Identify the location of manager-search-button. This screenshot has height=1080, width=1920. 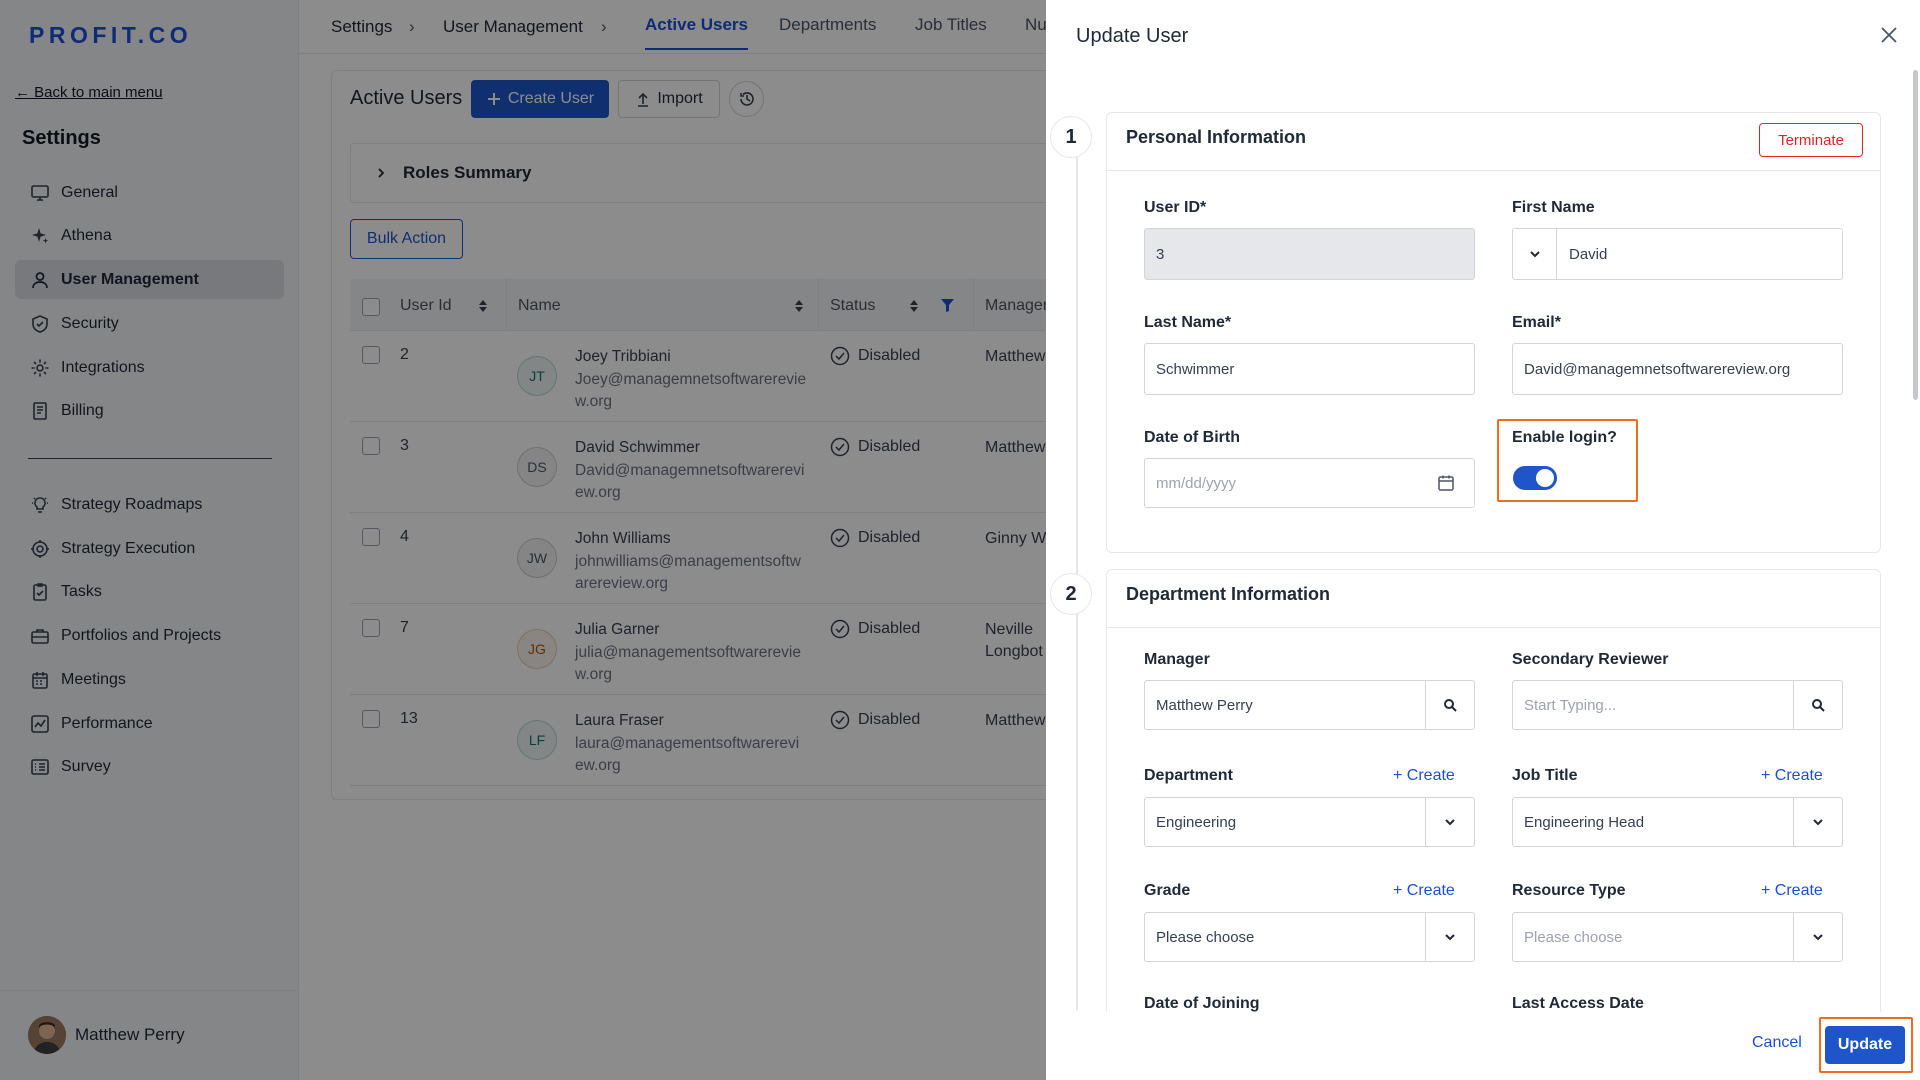
(1449, 705).